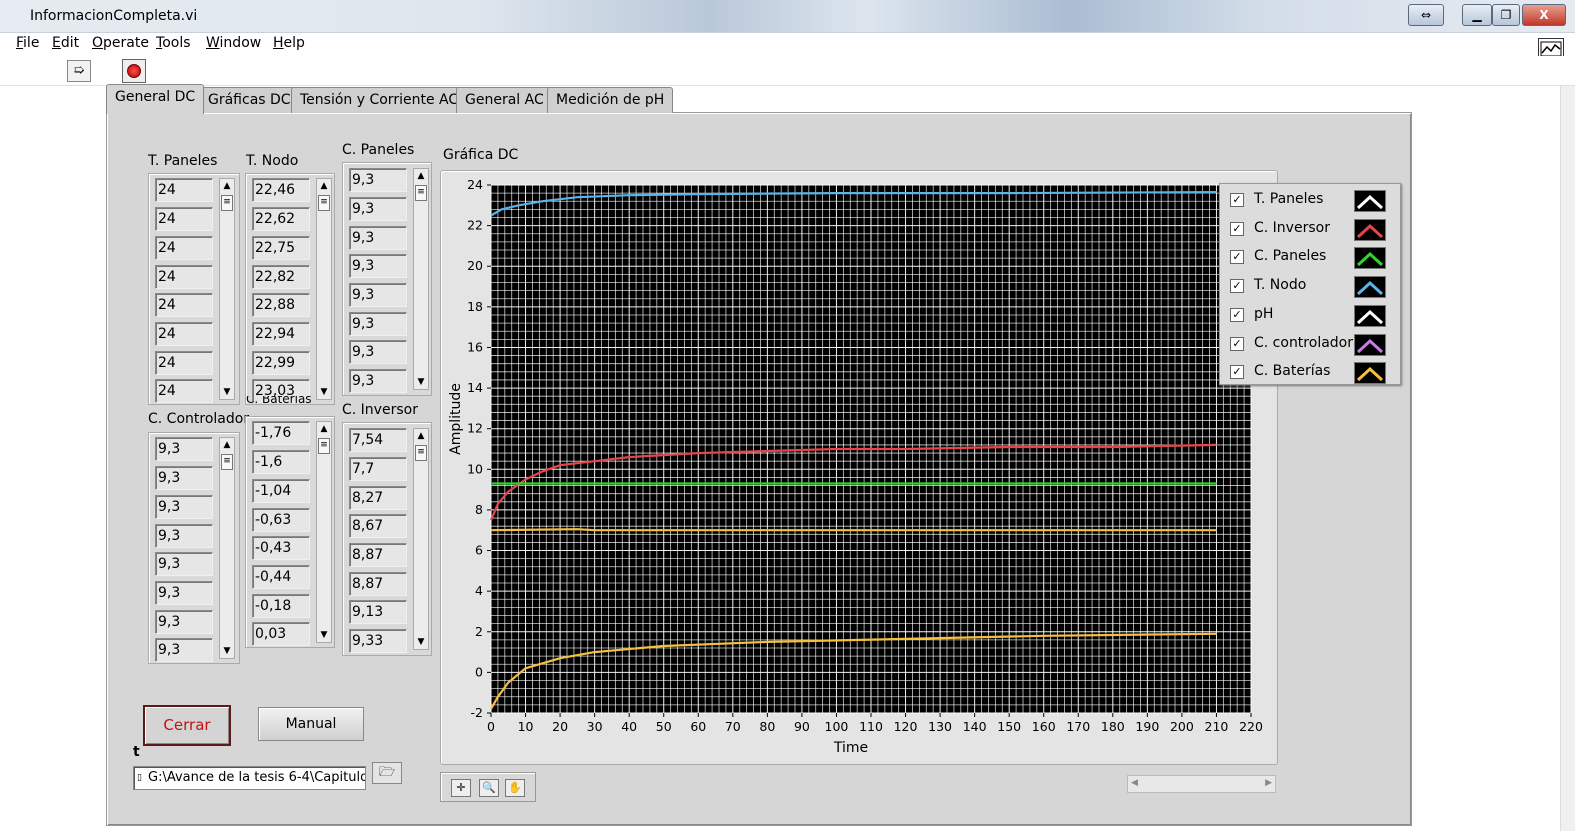 The image size is (1575, 837). What do you see at coordinates (187, 725) in the screenshot?
I see `cerrar-button: Cerrar` at bounding box center [187, 725].